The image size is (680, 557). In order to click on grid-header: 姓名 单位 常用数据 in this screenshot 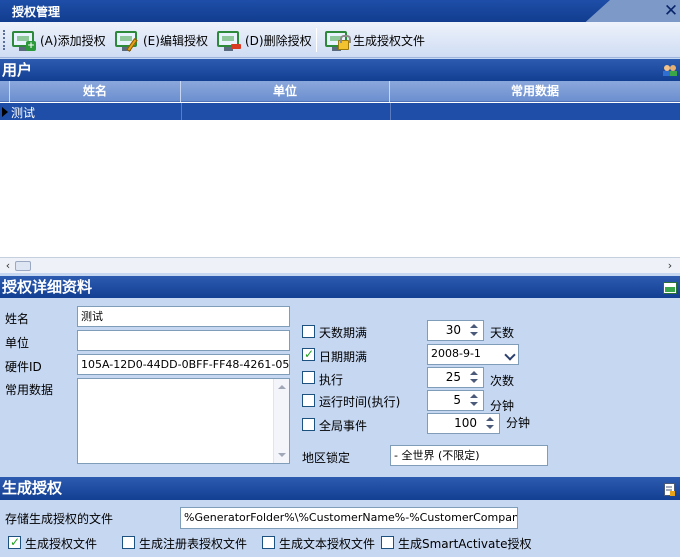, I will do `click(340, 91)`.